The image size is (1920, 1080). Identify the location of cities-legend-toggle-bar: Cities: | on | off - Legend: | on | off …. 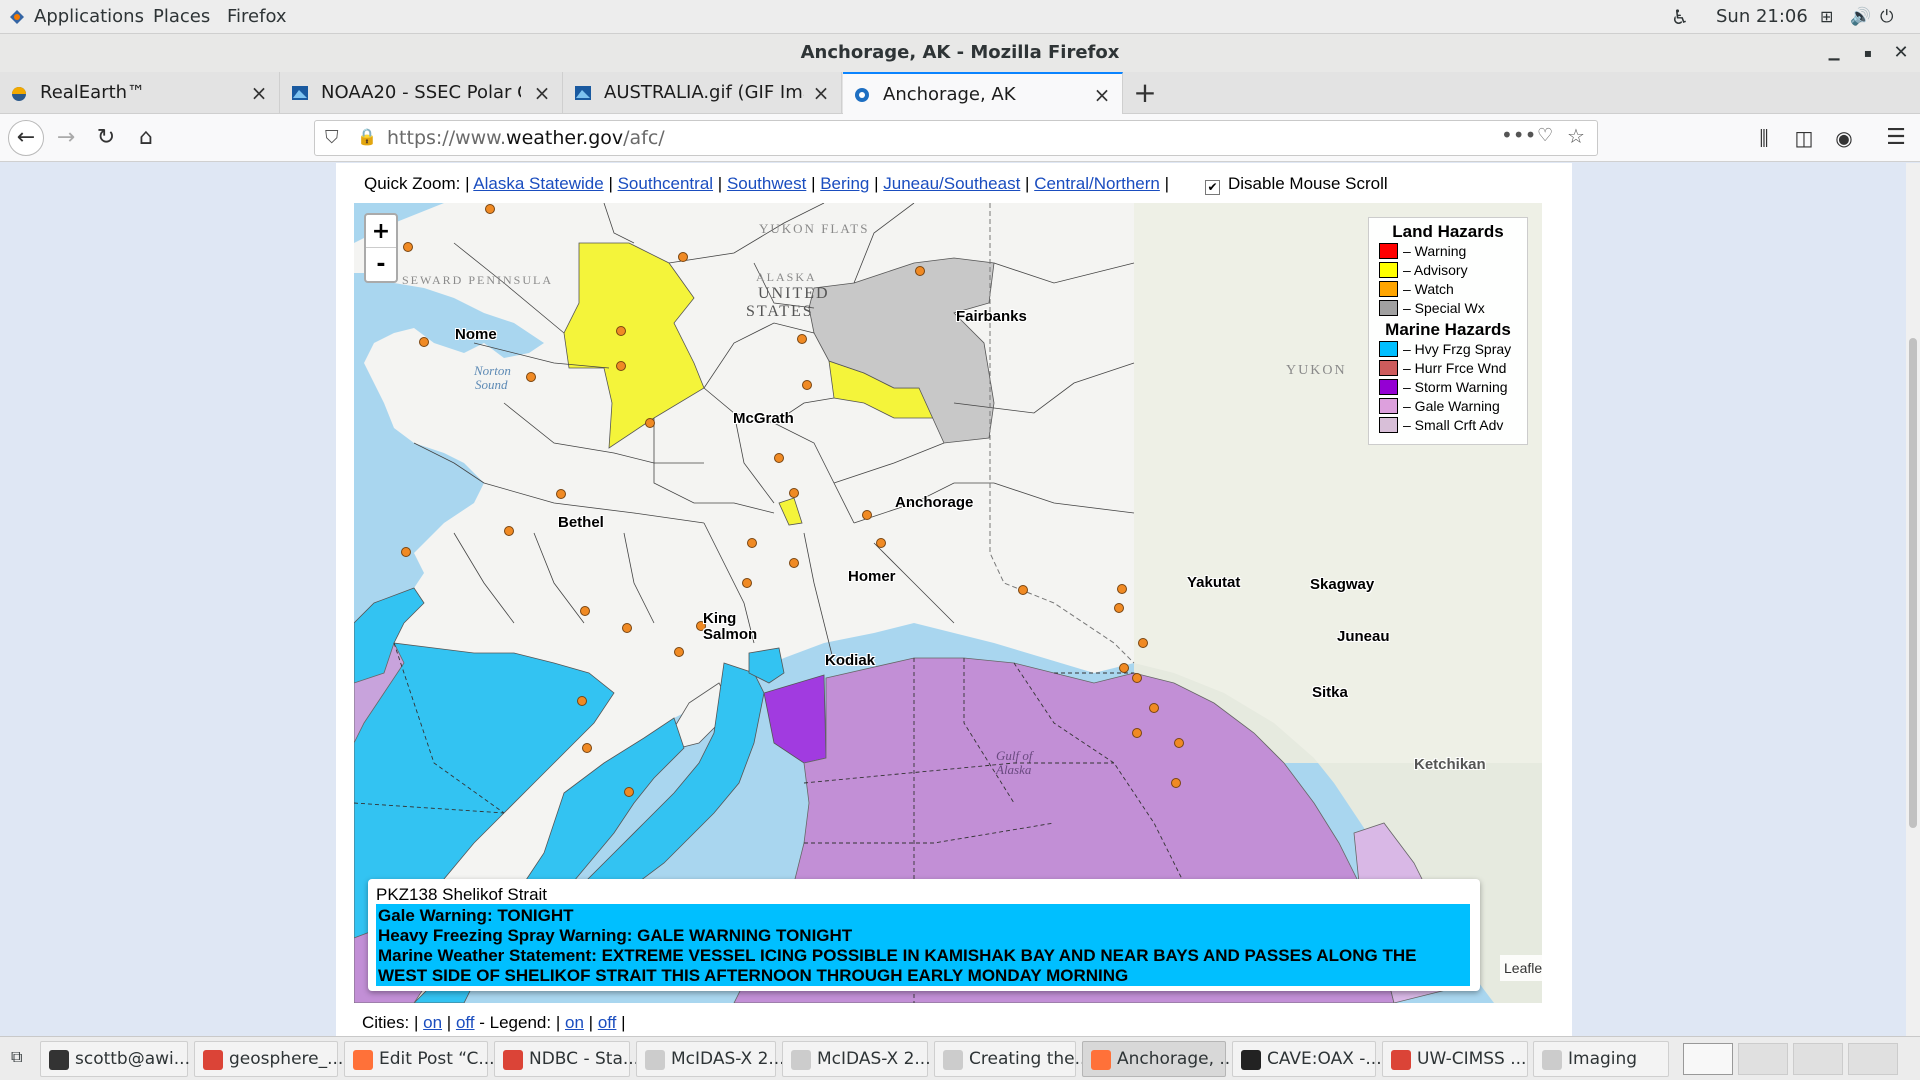
(494, 1022).